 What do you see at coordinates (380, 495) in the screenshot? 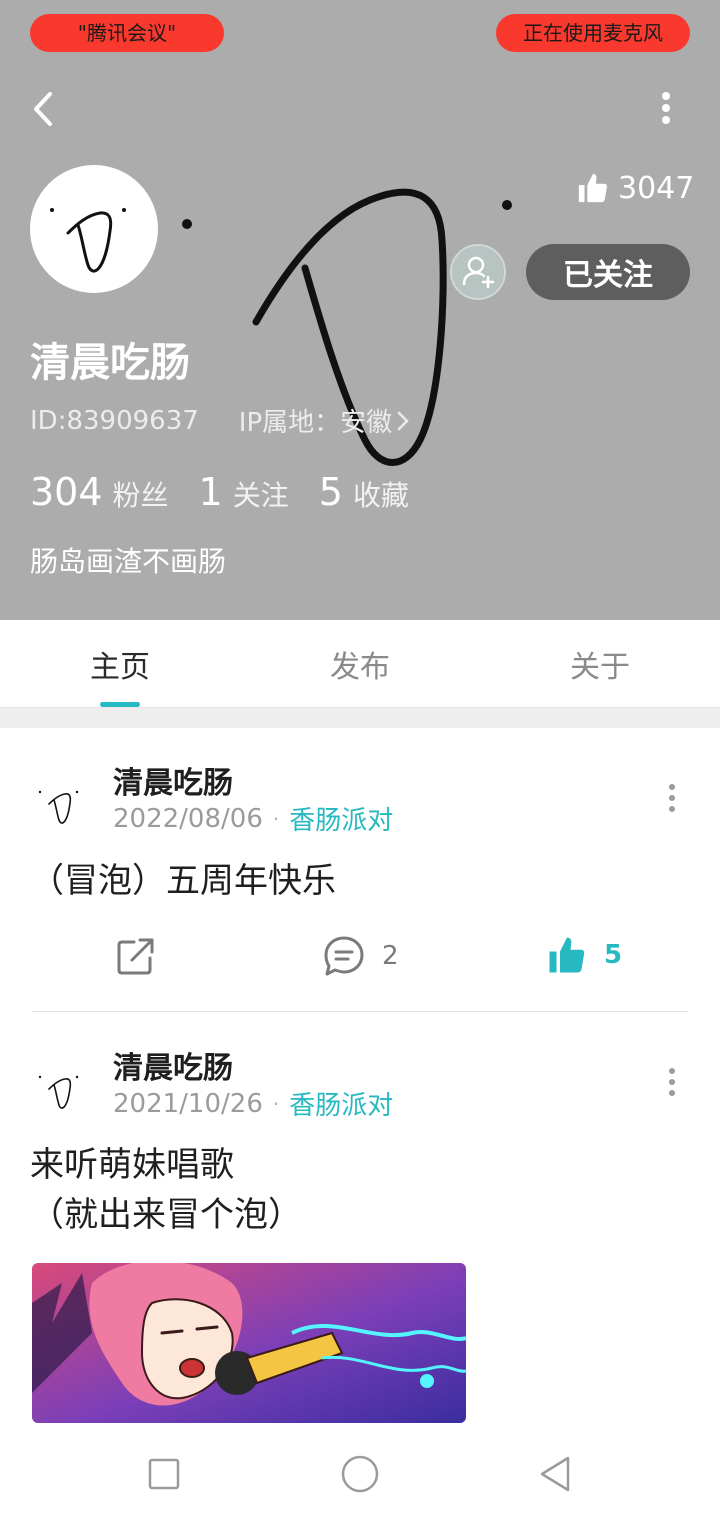
I see `stat-label: 收藏` at bounding box center [380, 495].